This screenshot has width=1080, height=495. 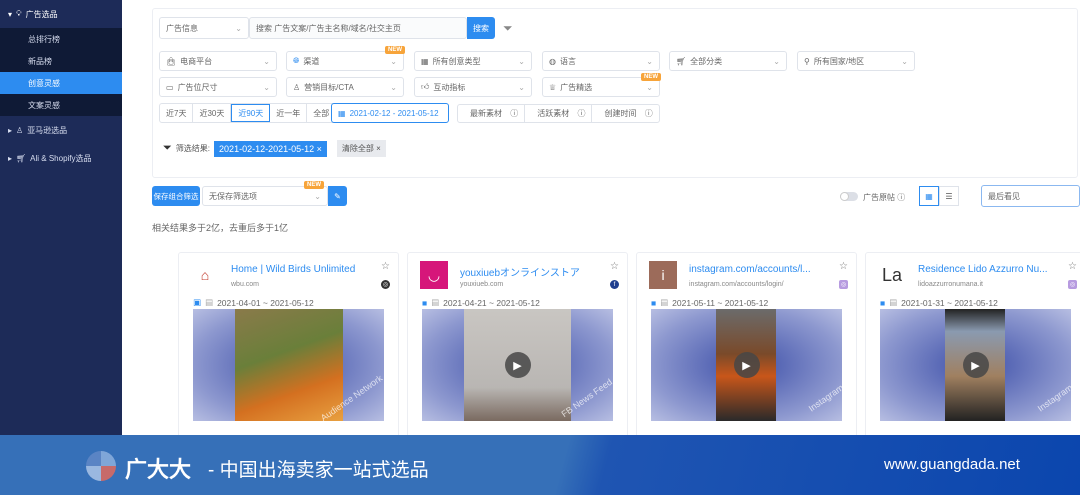 I want to click on placement-watermark: Instagram, so click(x=824, y=398).